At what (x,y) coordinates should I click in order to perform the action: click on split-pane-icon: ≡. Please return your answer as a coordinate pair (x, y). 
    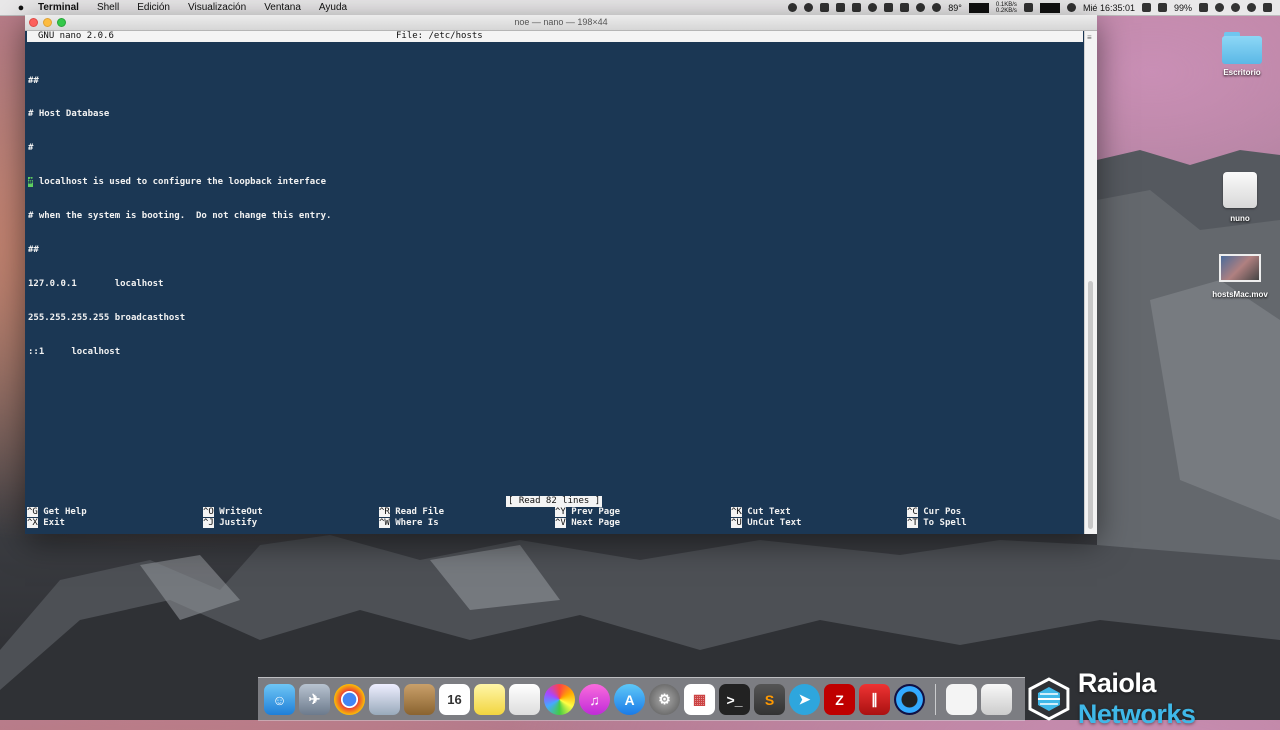
    Looking at the image, I should click on (1089, 37).